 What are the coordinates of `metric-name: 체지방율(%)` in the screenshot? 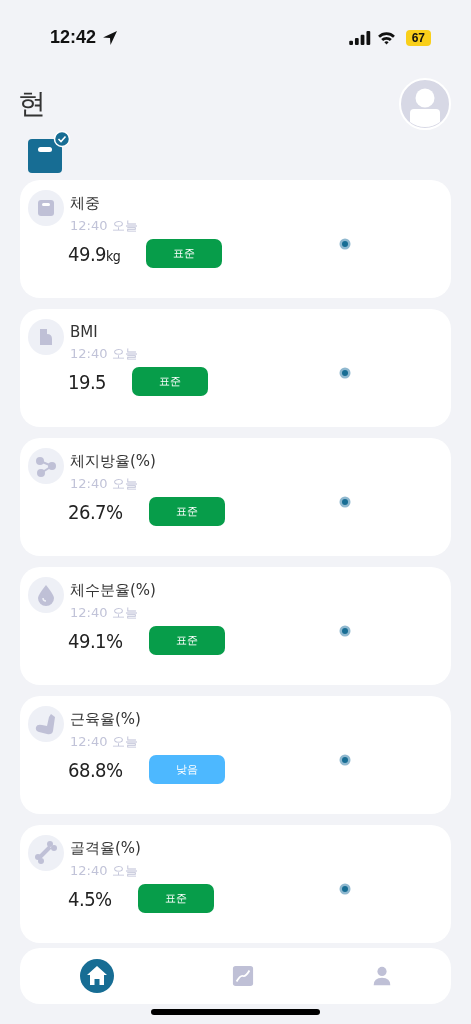 It's located at (113, 461).